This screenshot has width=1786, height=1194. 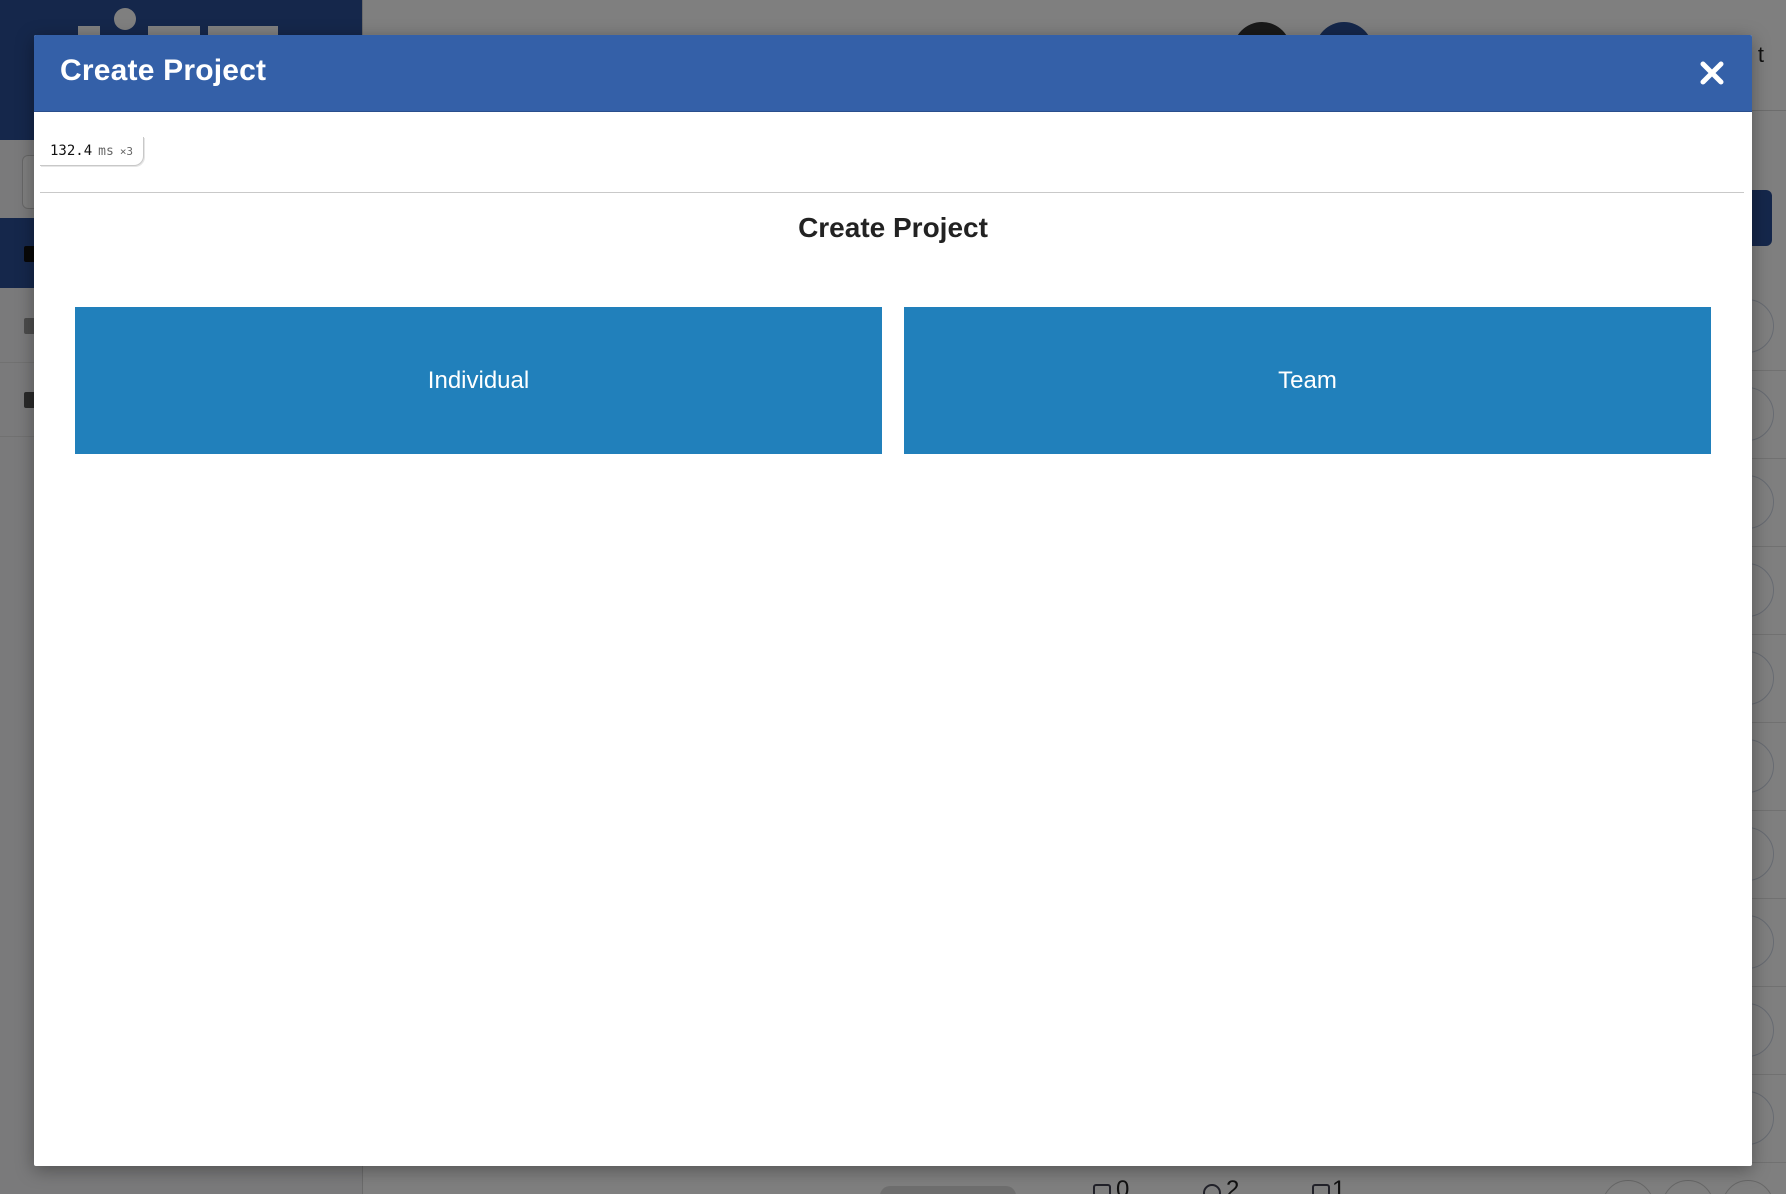 I want to click on perf-unit: ms, so click(x=106, y=151).